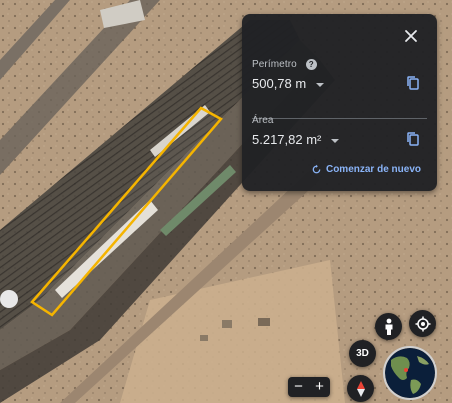 This screenshot has width=452, height=403. I want to click on restart-button: Comenzar de nuevo, so click(366, 169).